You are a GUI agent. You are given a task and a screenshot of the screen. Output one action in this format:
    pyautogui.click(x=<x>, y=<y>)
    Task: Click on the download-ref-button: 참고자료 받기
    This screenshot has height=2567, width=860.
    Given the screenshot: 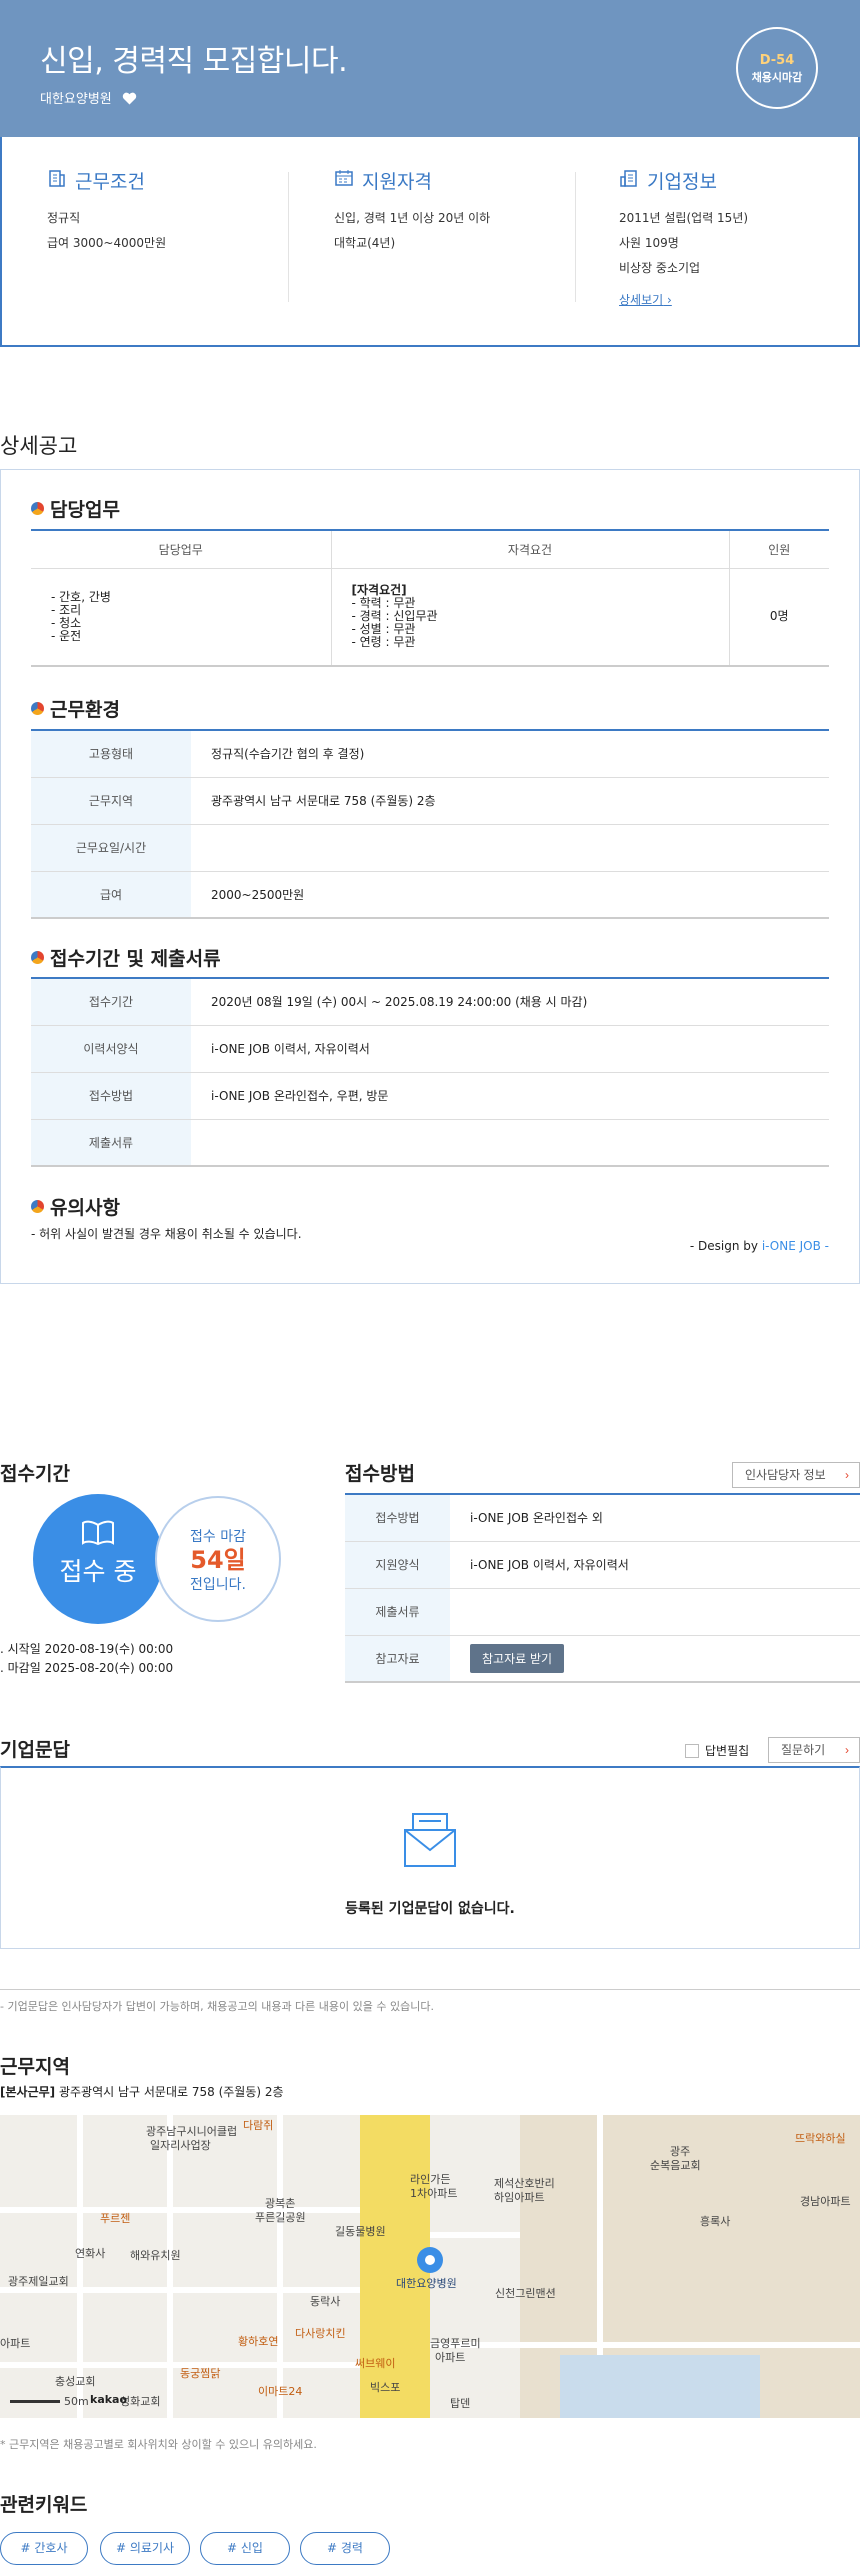 What is the action you would take?
    pyautogui.click(x=517, y=1658)
    